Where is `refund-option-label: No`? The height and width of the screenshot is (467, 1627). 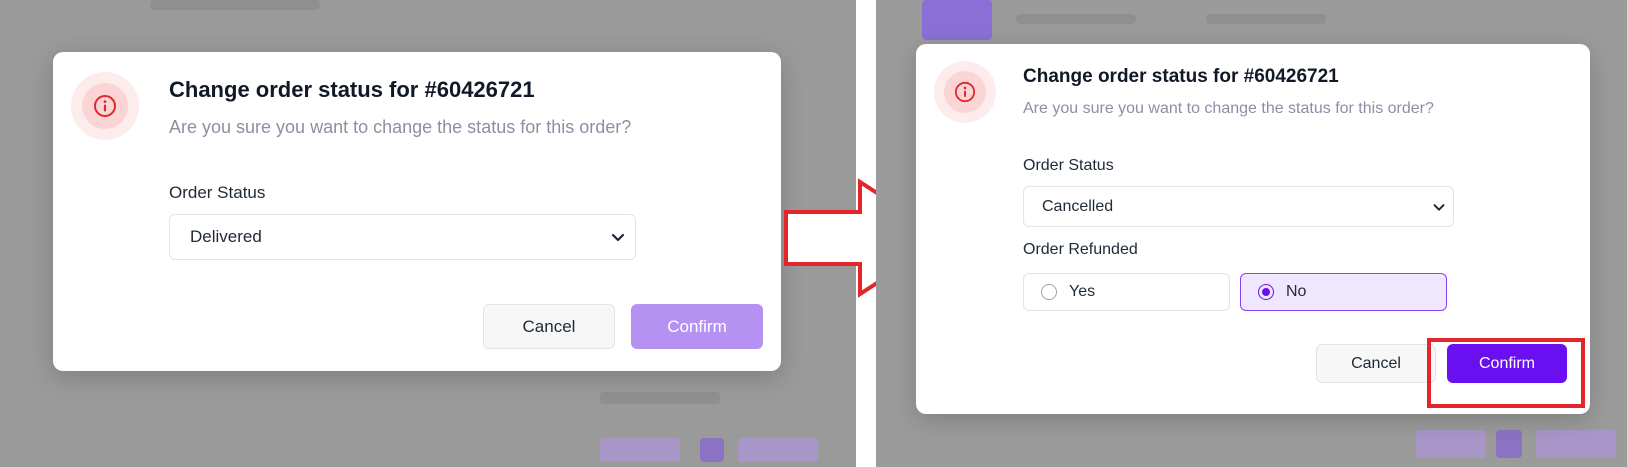
refund-option-label: No is located at coordinates (1296, 291).